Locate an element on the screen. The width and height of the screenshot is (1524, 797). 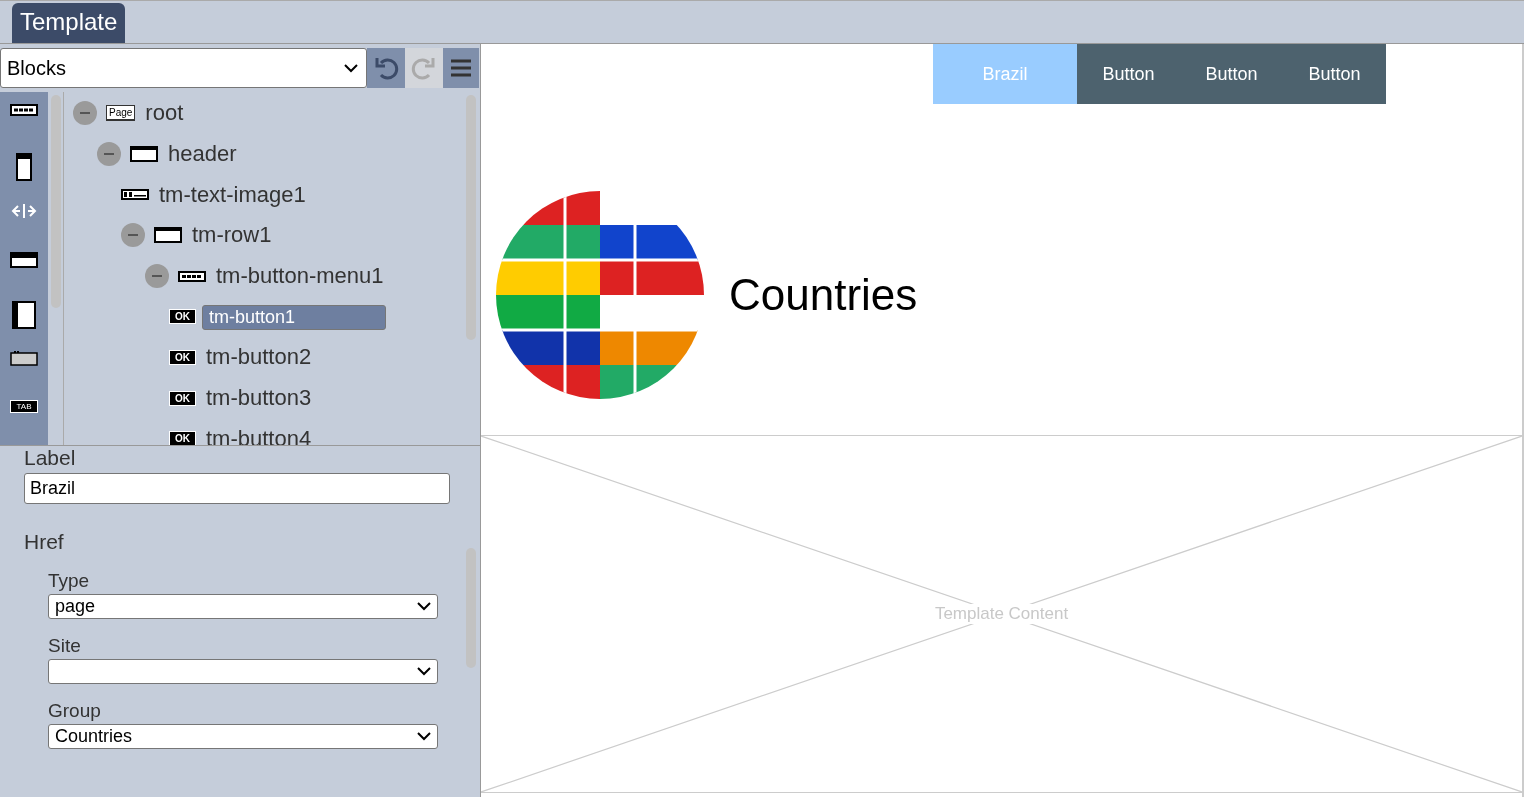
field-label: Site is located at coordinates (65, 646).